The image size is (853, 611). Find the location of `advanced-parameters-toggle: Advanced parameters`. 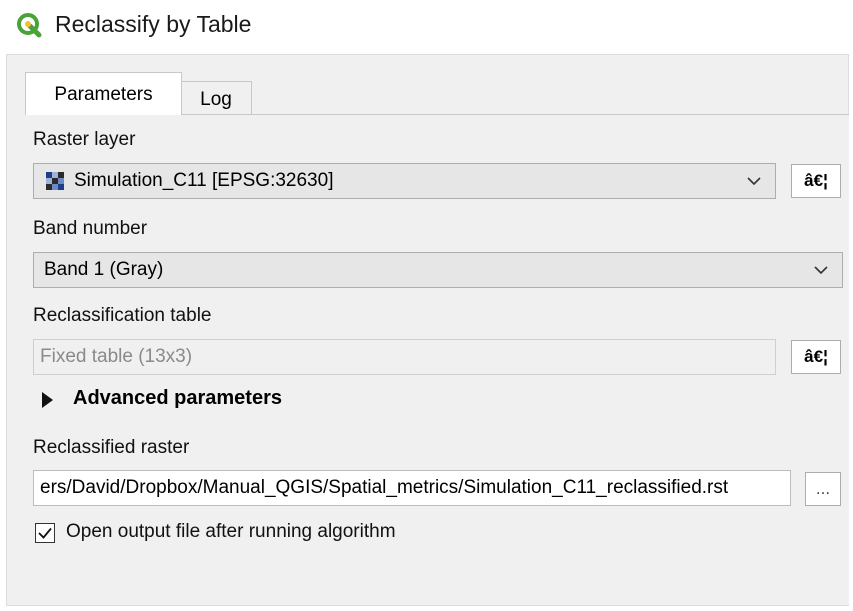

advanced-parameters-toggle: Advanced parameters is located at coordinates (189, 400).